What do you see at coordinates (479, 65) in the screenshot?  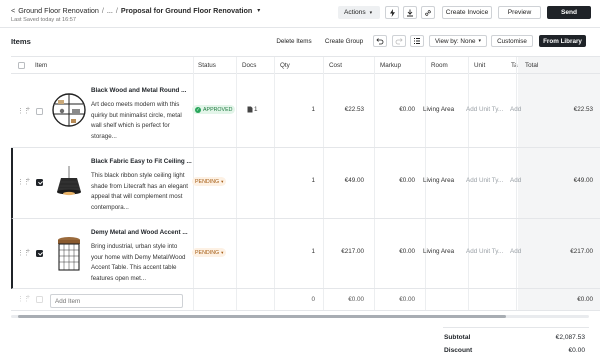 I see `column-header-unit: Unit` at bounding box center [479, 65].